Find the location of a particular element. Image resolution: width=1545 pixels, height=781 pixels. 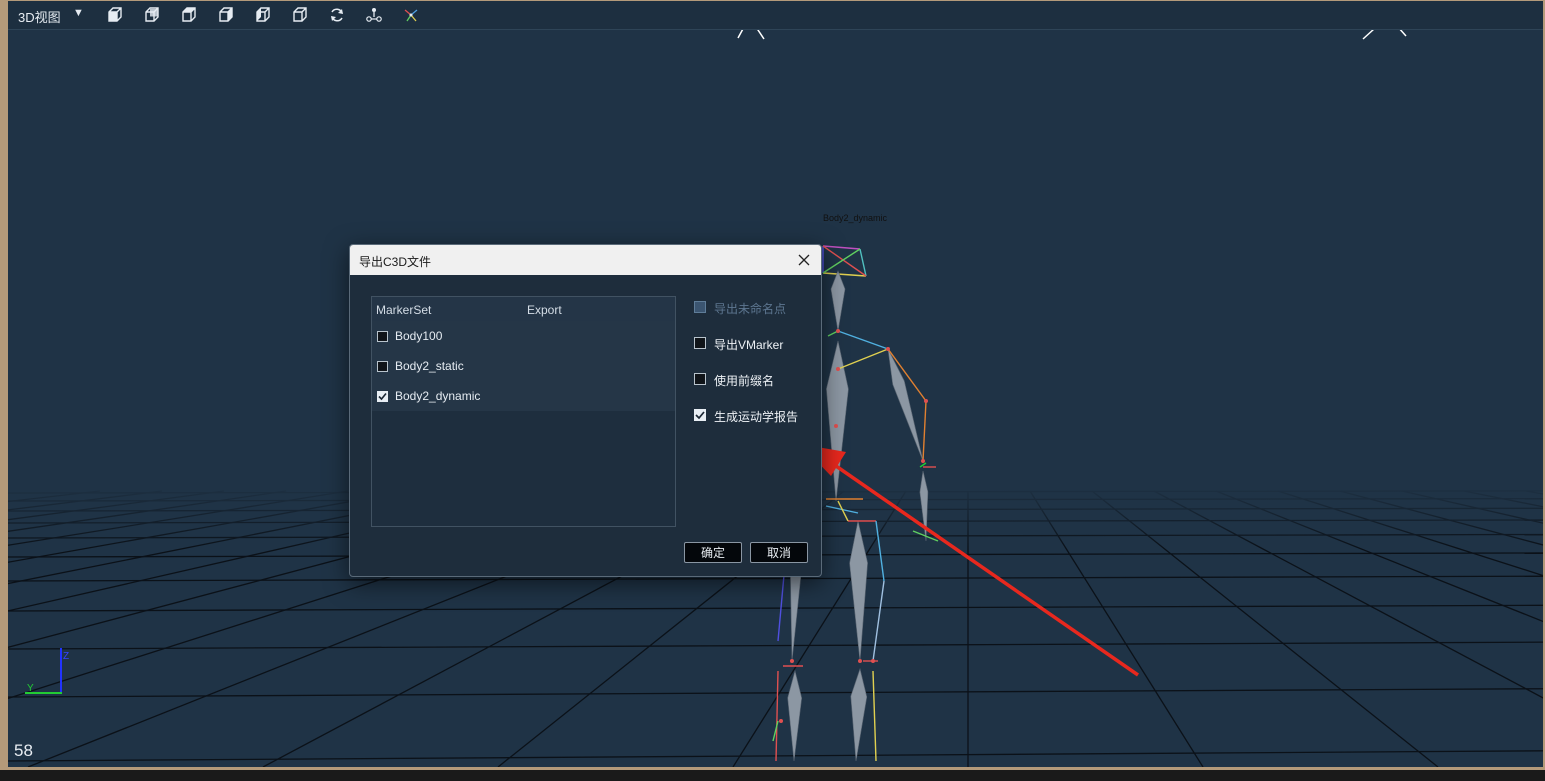

back-view-button is located at coordinates (152, 15).